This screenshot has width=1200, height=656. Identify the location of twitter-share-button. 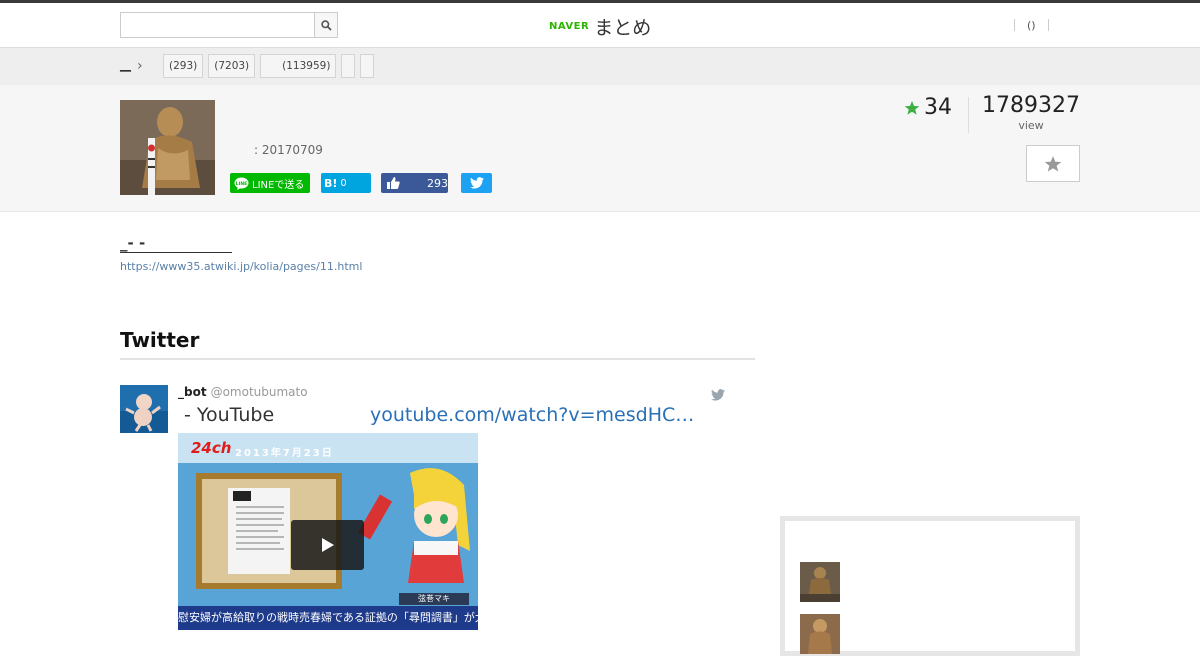
(476, 183).